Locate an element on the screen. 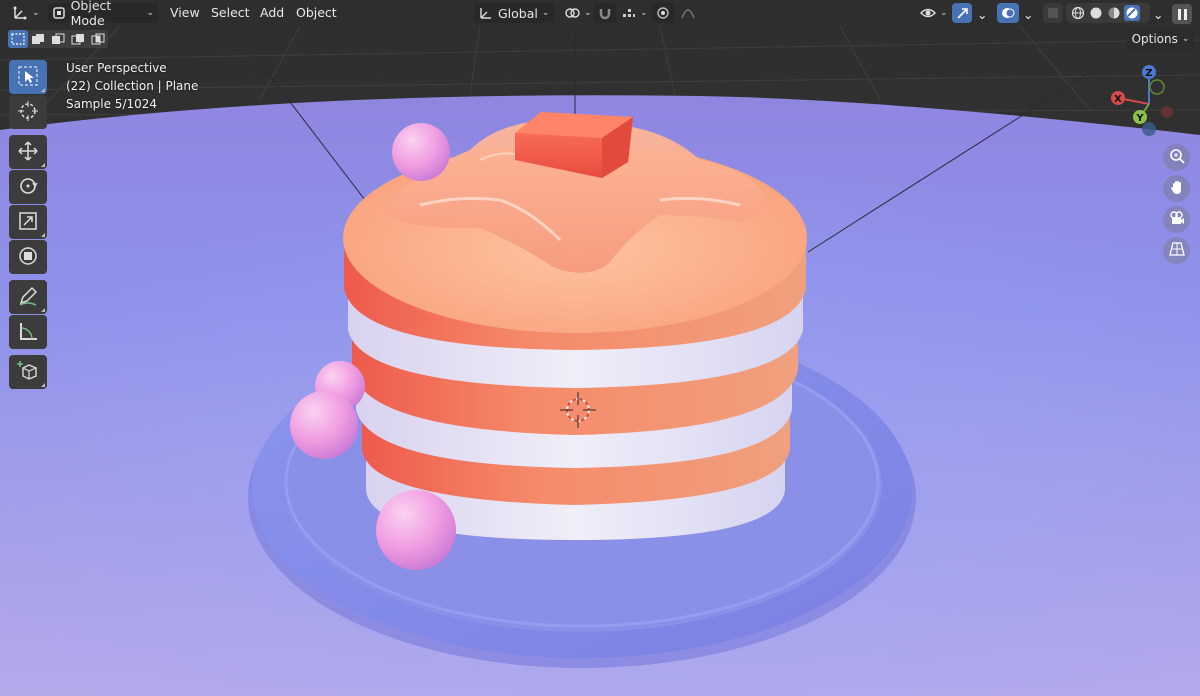  snap-target-dropdown: ⌄ is located at coordinates (633, 13).